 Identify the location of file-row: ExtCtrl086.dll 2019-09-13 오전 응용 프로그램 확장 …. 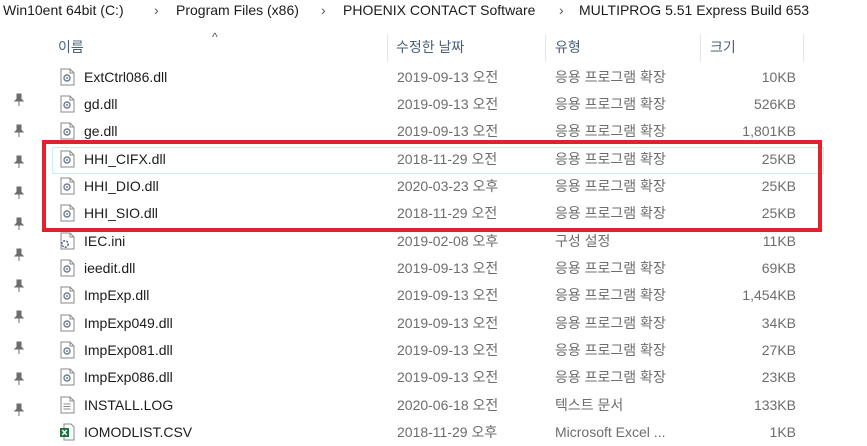
(433, 77).